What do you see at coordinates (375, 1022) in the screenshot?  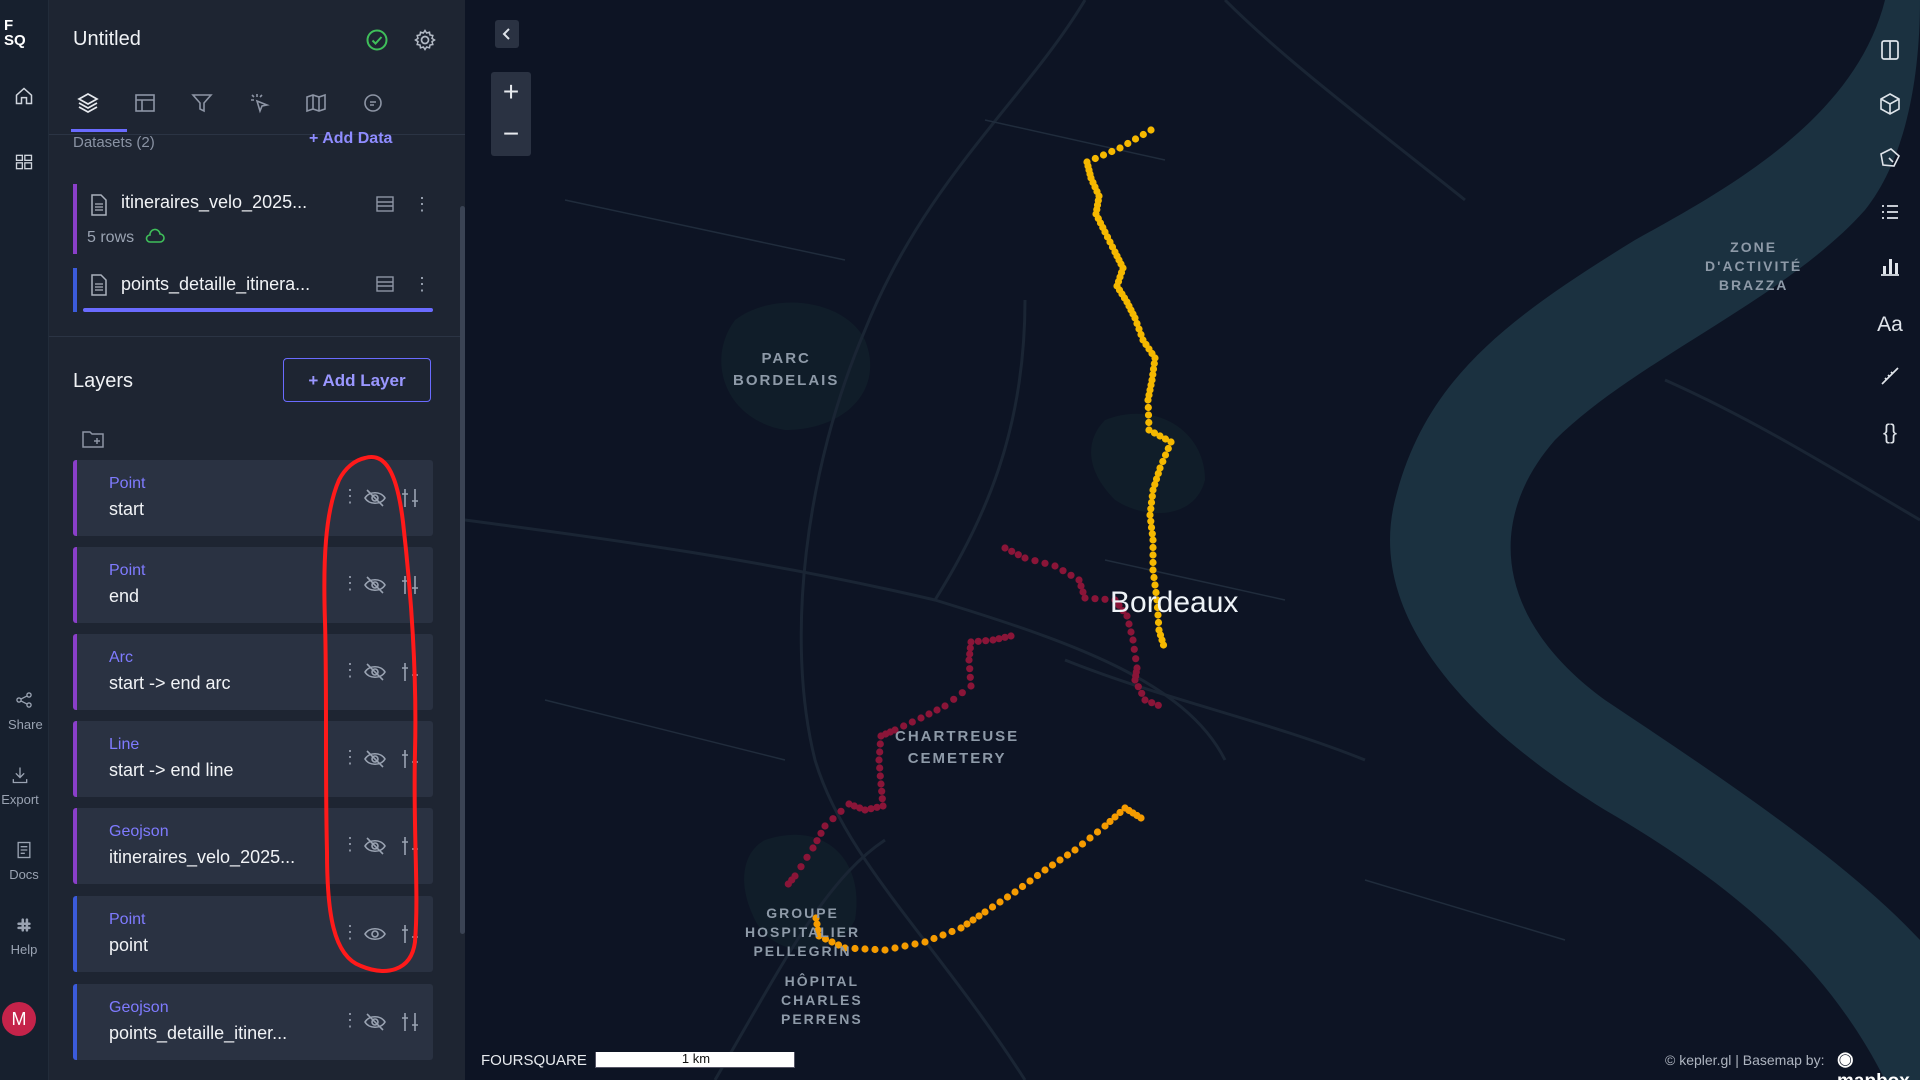 I see `eye-off-icon` at bounding box center [375, 1022].